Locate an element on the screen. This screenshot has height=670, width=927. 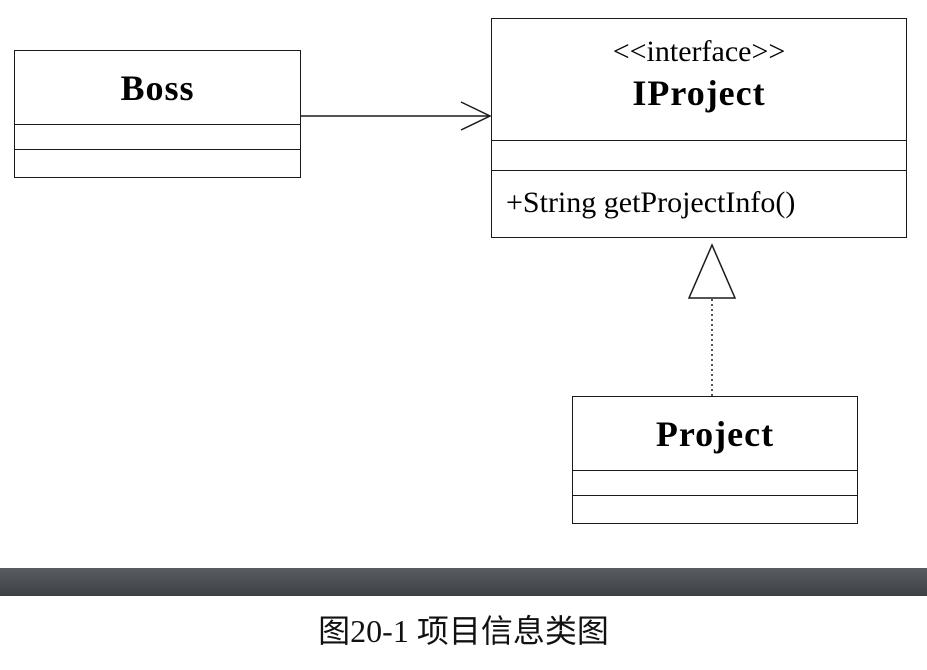
boss-class-name: Boss is located at coordinates (157, 88).